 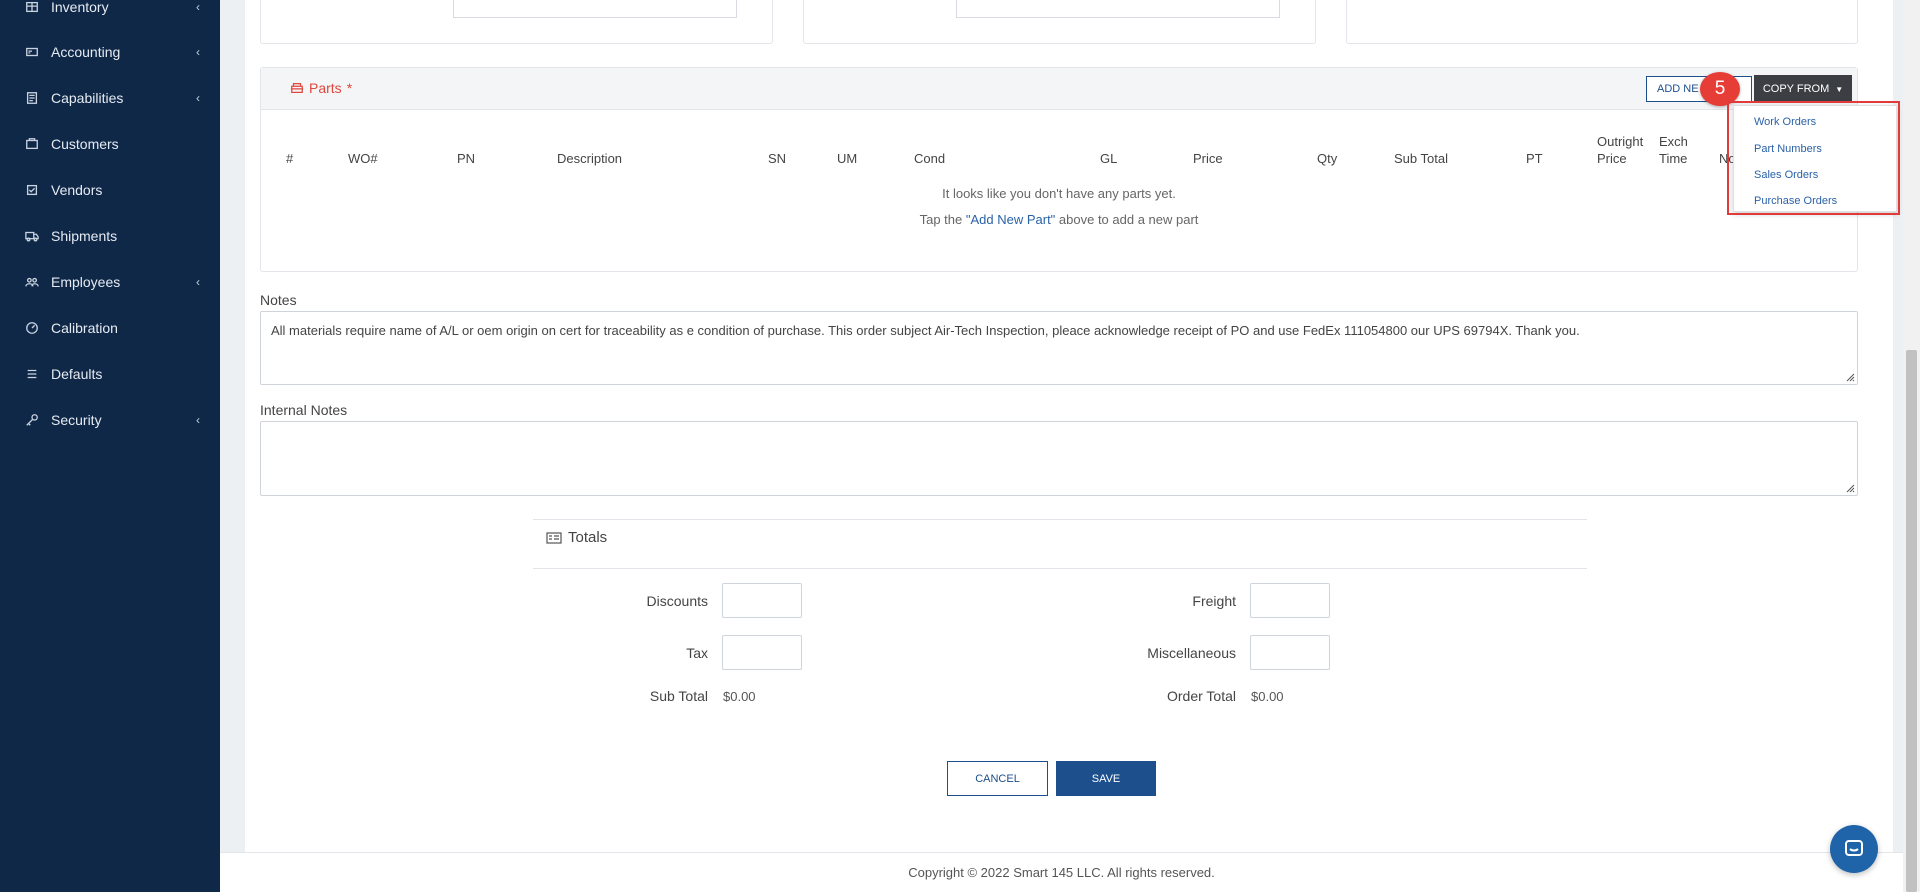 What do you see at coordinates (32, 420) in the screenshot?
I see `key-icon` at bounding box center [32, 420].